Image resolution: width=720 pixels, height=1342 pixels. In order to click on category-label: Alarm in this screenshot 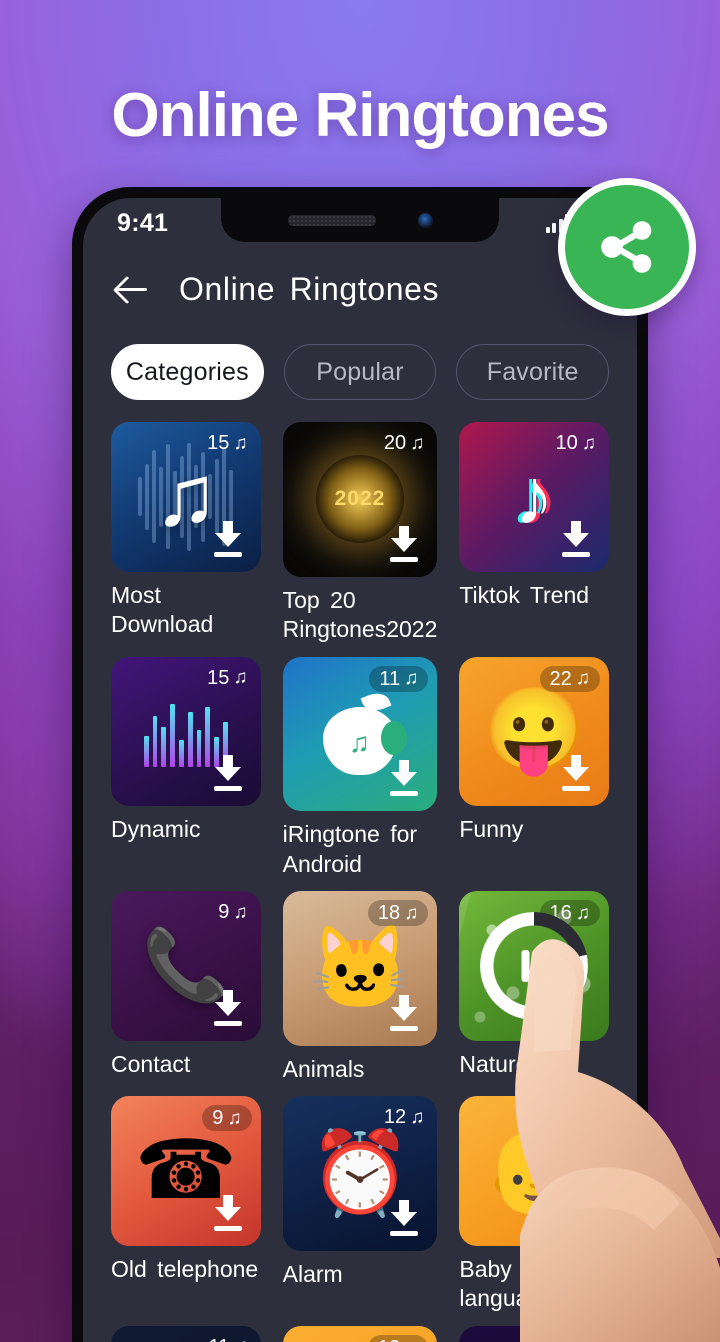, I will do `click(312, 1274)`.